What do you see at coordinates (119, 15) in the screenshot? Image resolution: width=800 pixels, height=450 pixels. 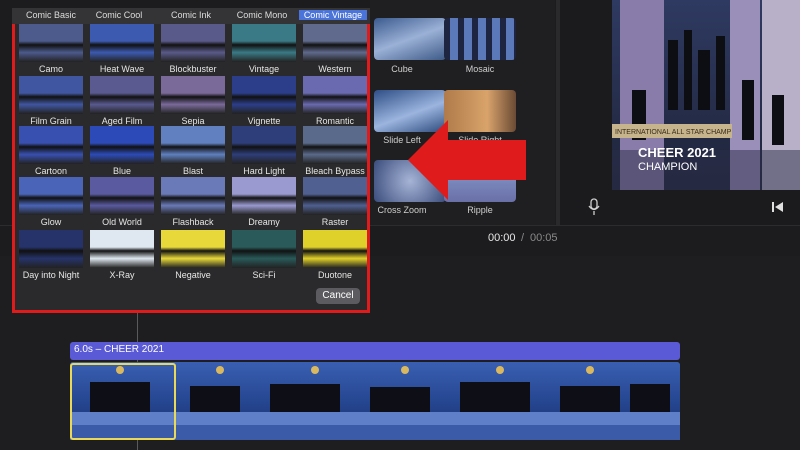 I see `filter-comic-cool: Comic Cool` at bounding box center [119, 15].